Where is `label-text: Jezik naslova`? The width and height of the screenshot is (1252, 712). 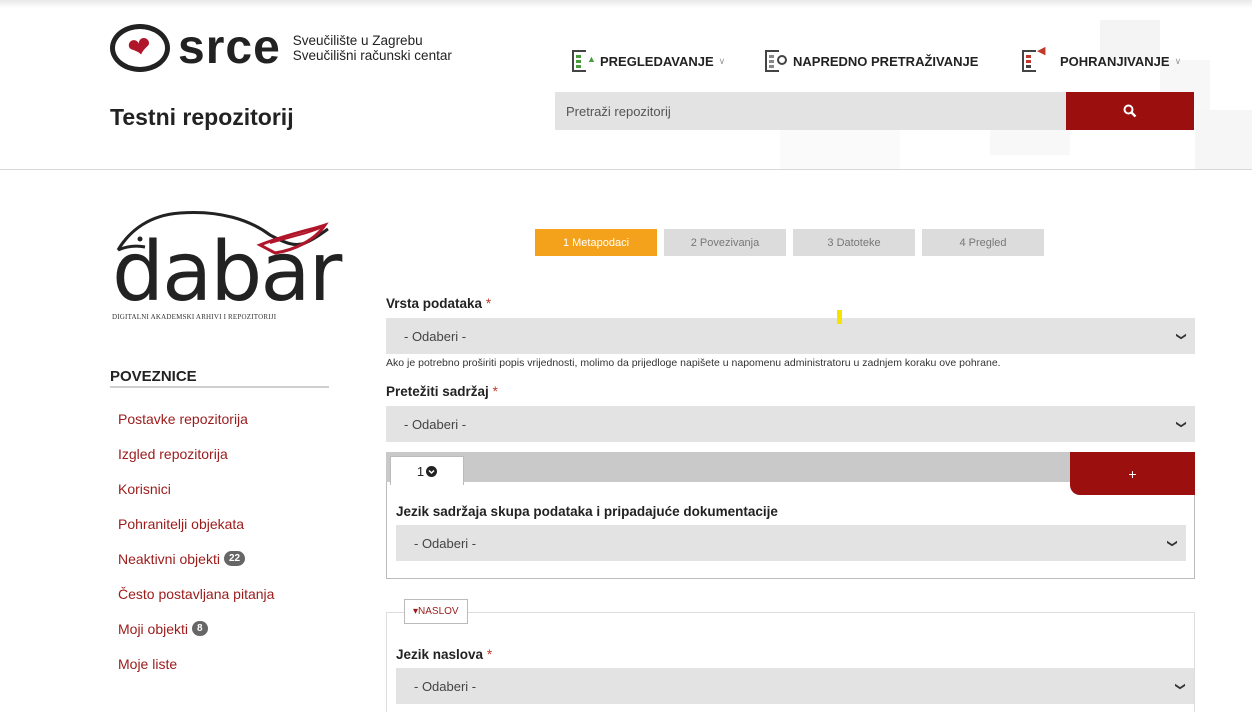
label-text: Jezik naslova is located at coordinates (440, 654).